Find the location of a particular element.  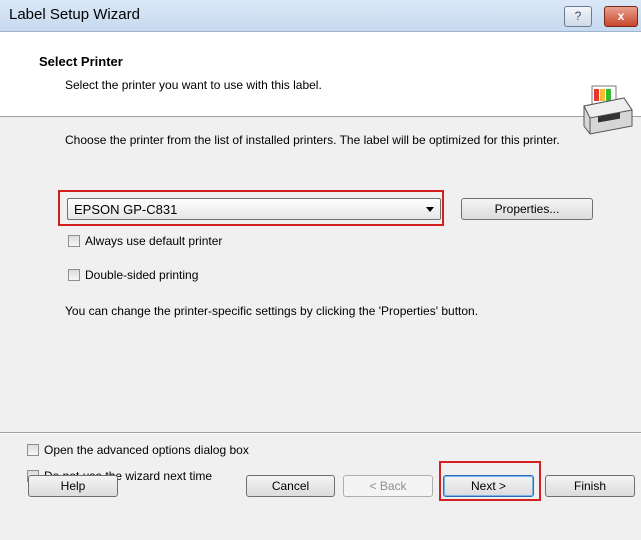

cancel-button: Cancel is located at coordinates (290, 486).